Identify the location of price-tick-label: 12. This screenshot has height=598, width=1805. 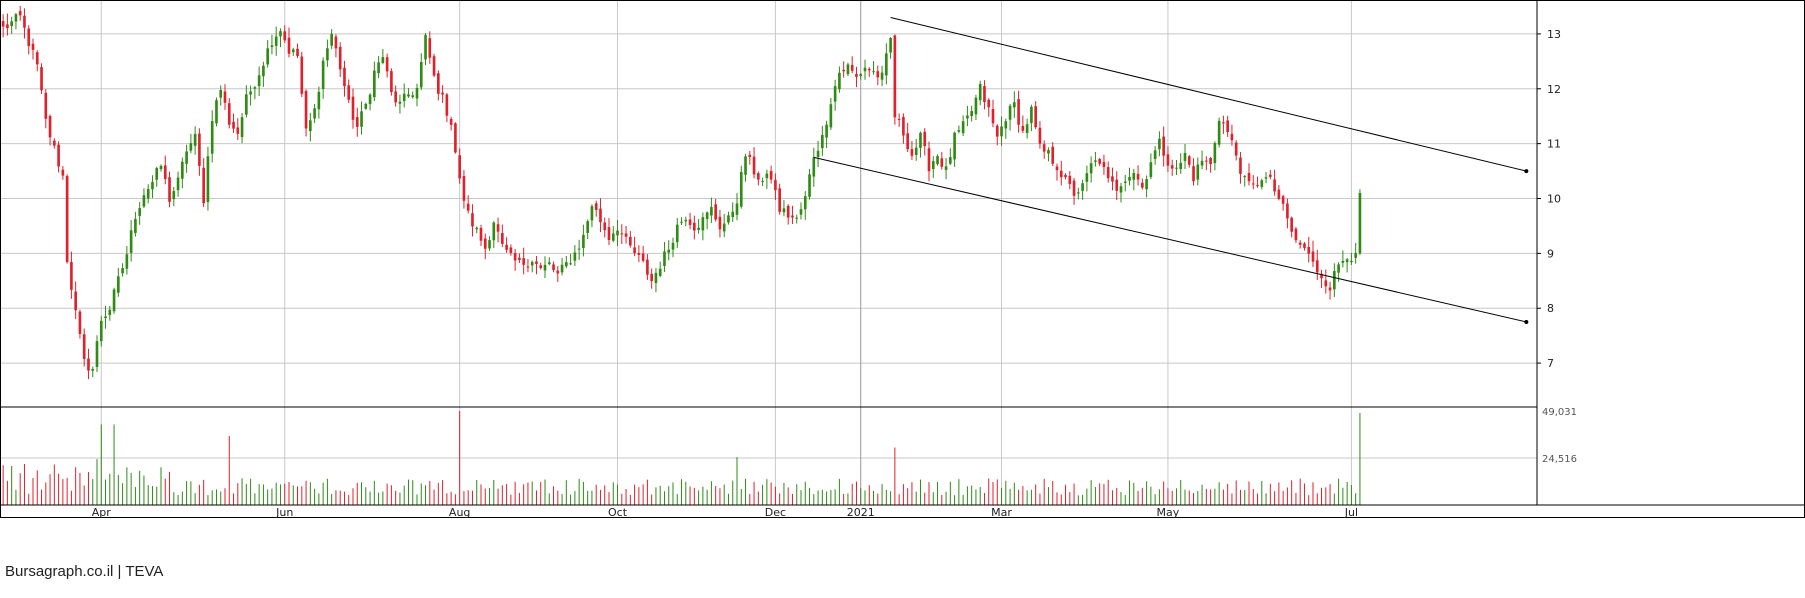
(1554, 89).